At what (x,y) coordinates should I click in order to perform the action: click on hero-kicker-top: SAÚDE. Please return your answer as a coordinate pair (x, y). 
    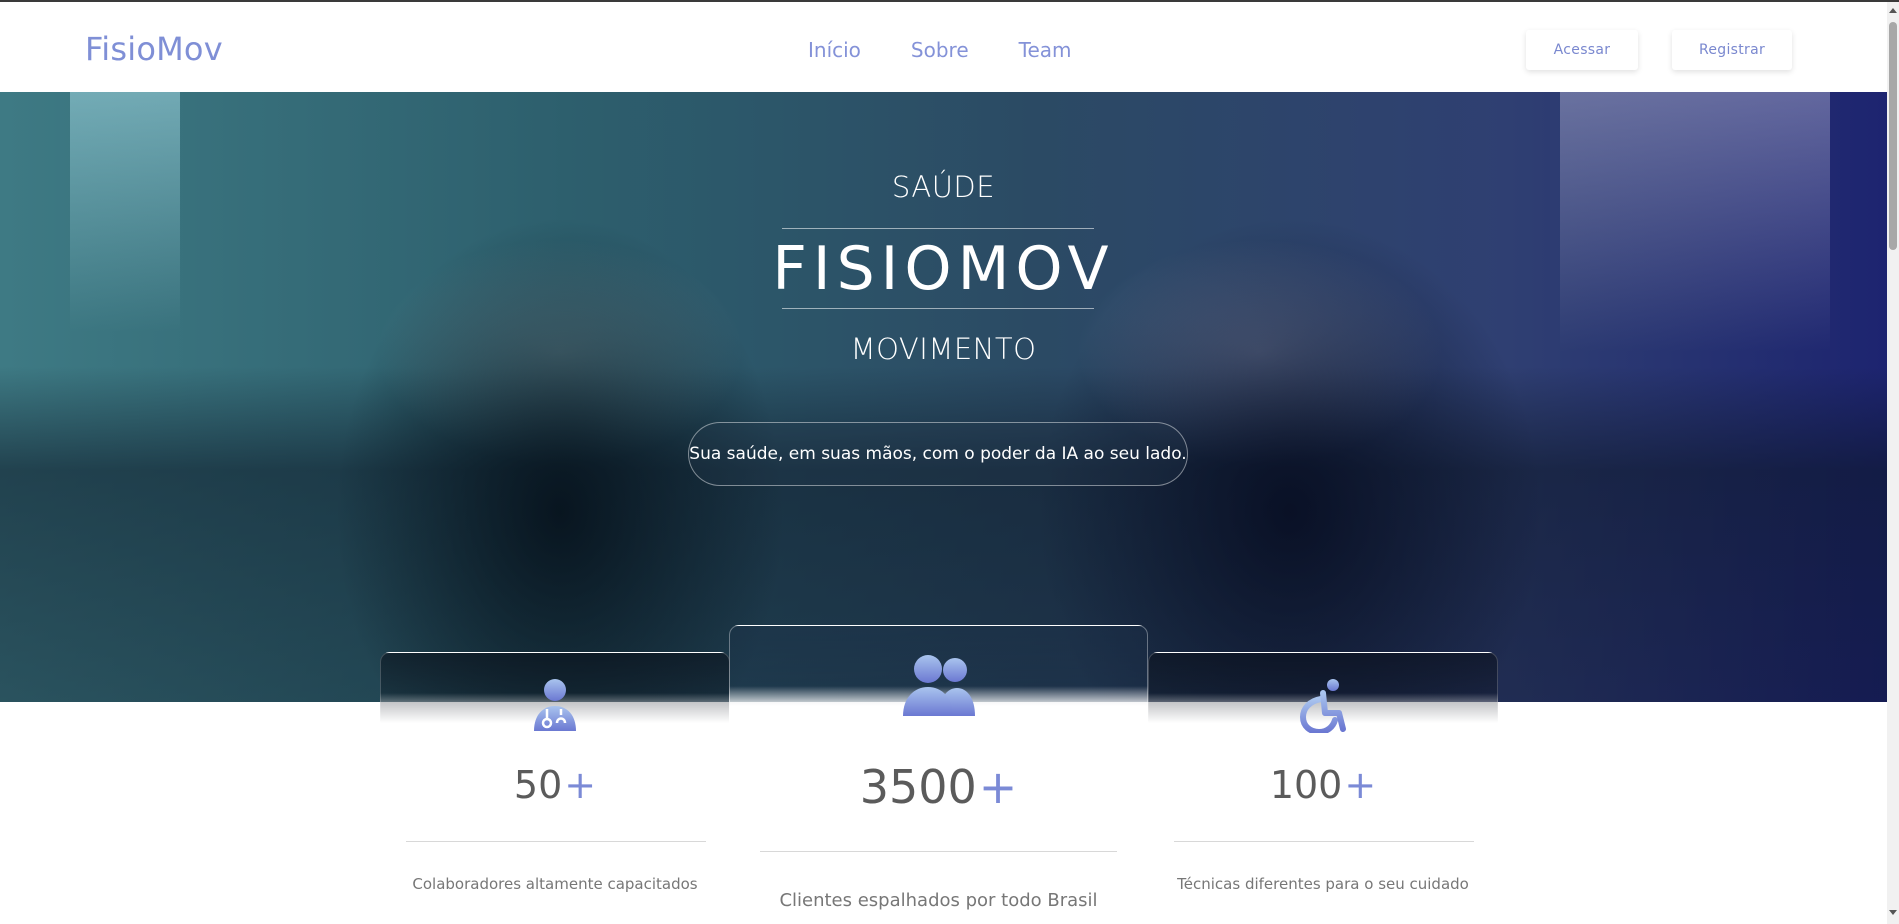
    Looking at the image, I should click on (943, 187).